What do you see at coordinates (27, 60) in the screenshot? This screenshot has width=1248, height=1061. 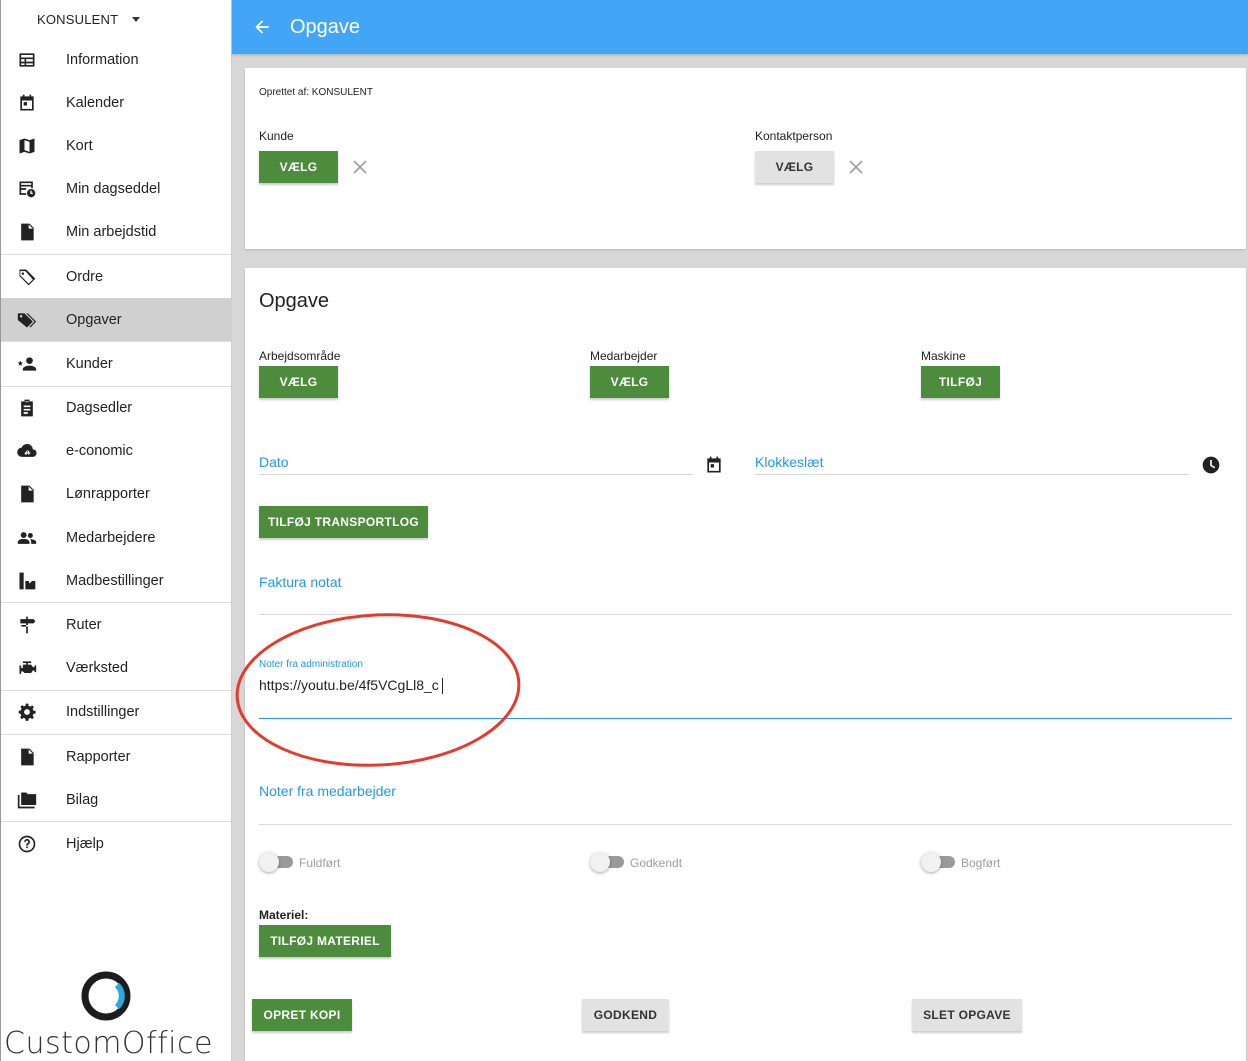 I see `table-icon` at bounding box center [27, 60].